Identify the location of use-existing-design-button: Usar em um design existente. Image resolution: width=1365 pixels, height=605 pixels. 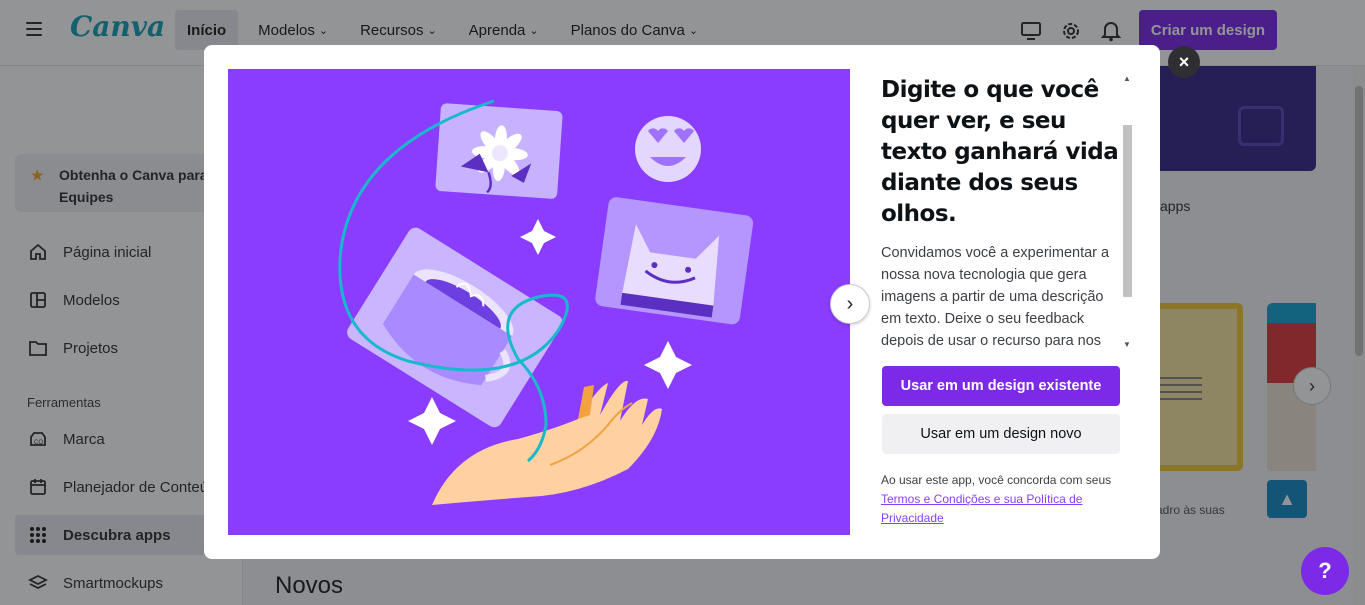
(1001, 386).